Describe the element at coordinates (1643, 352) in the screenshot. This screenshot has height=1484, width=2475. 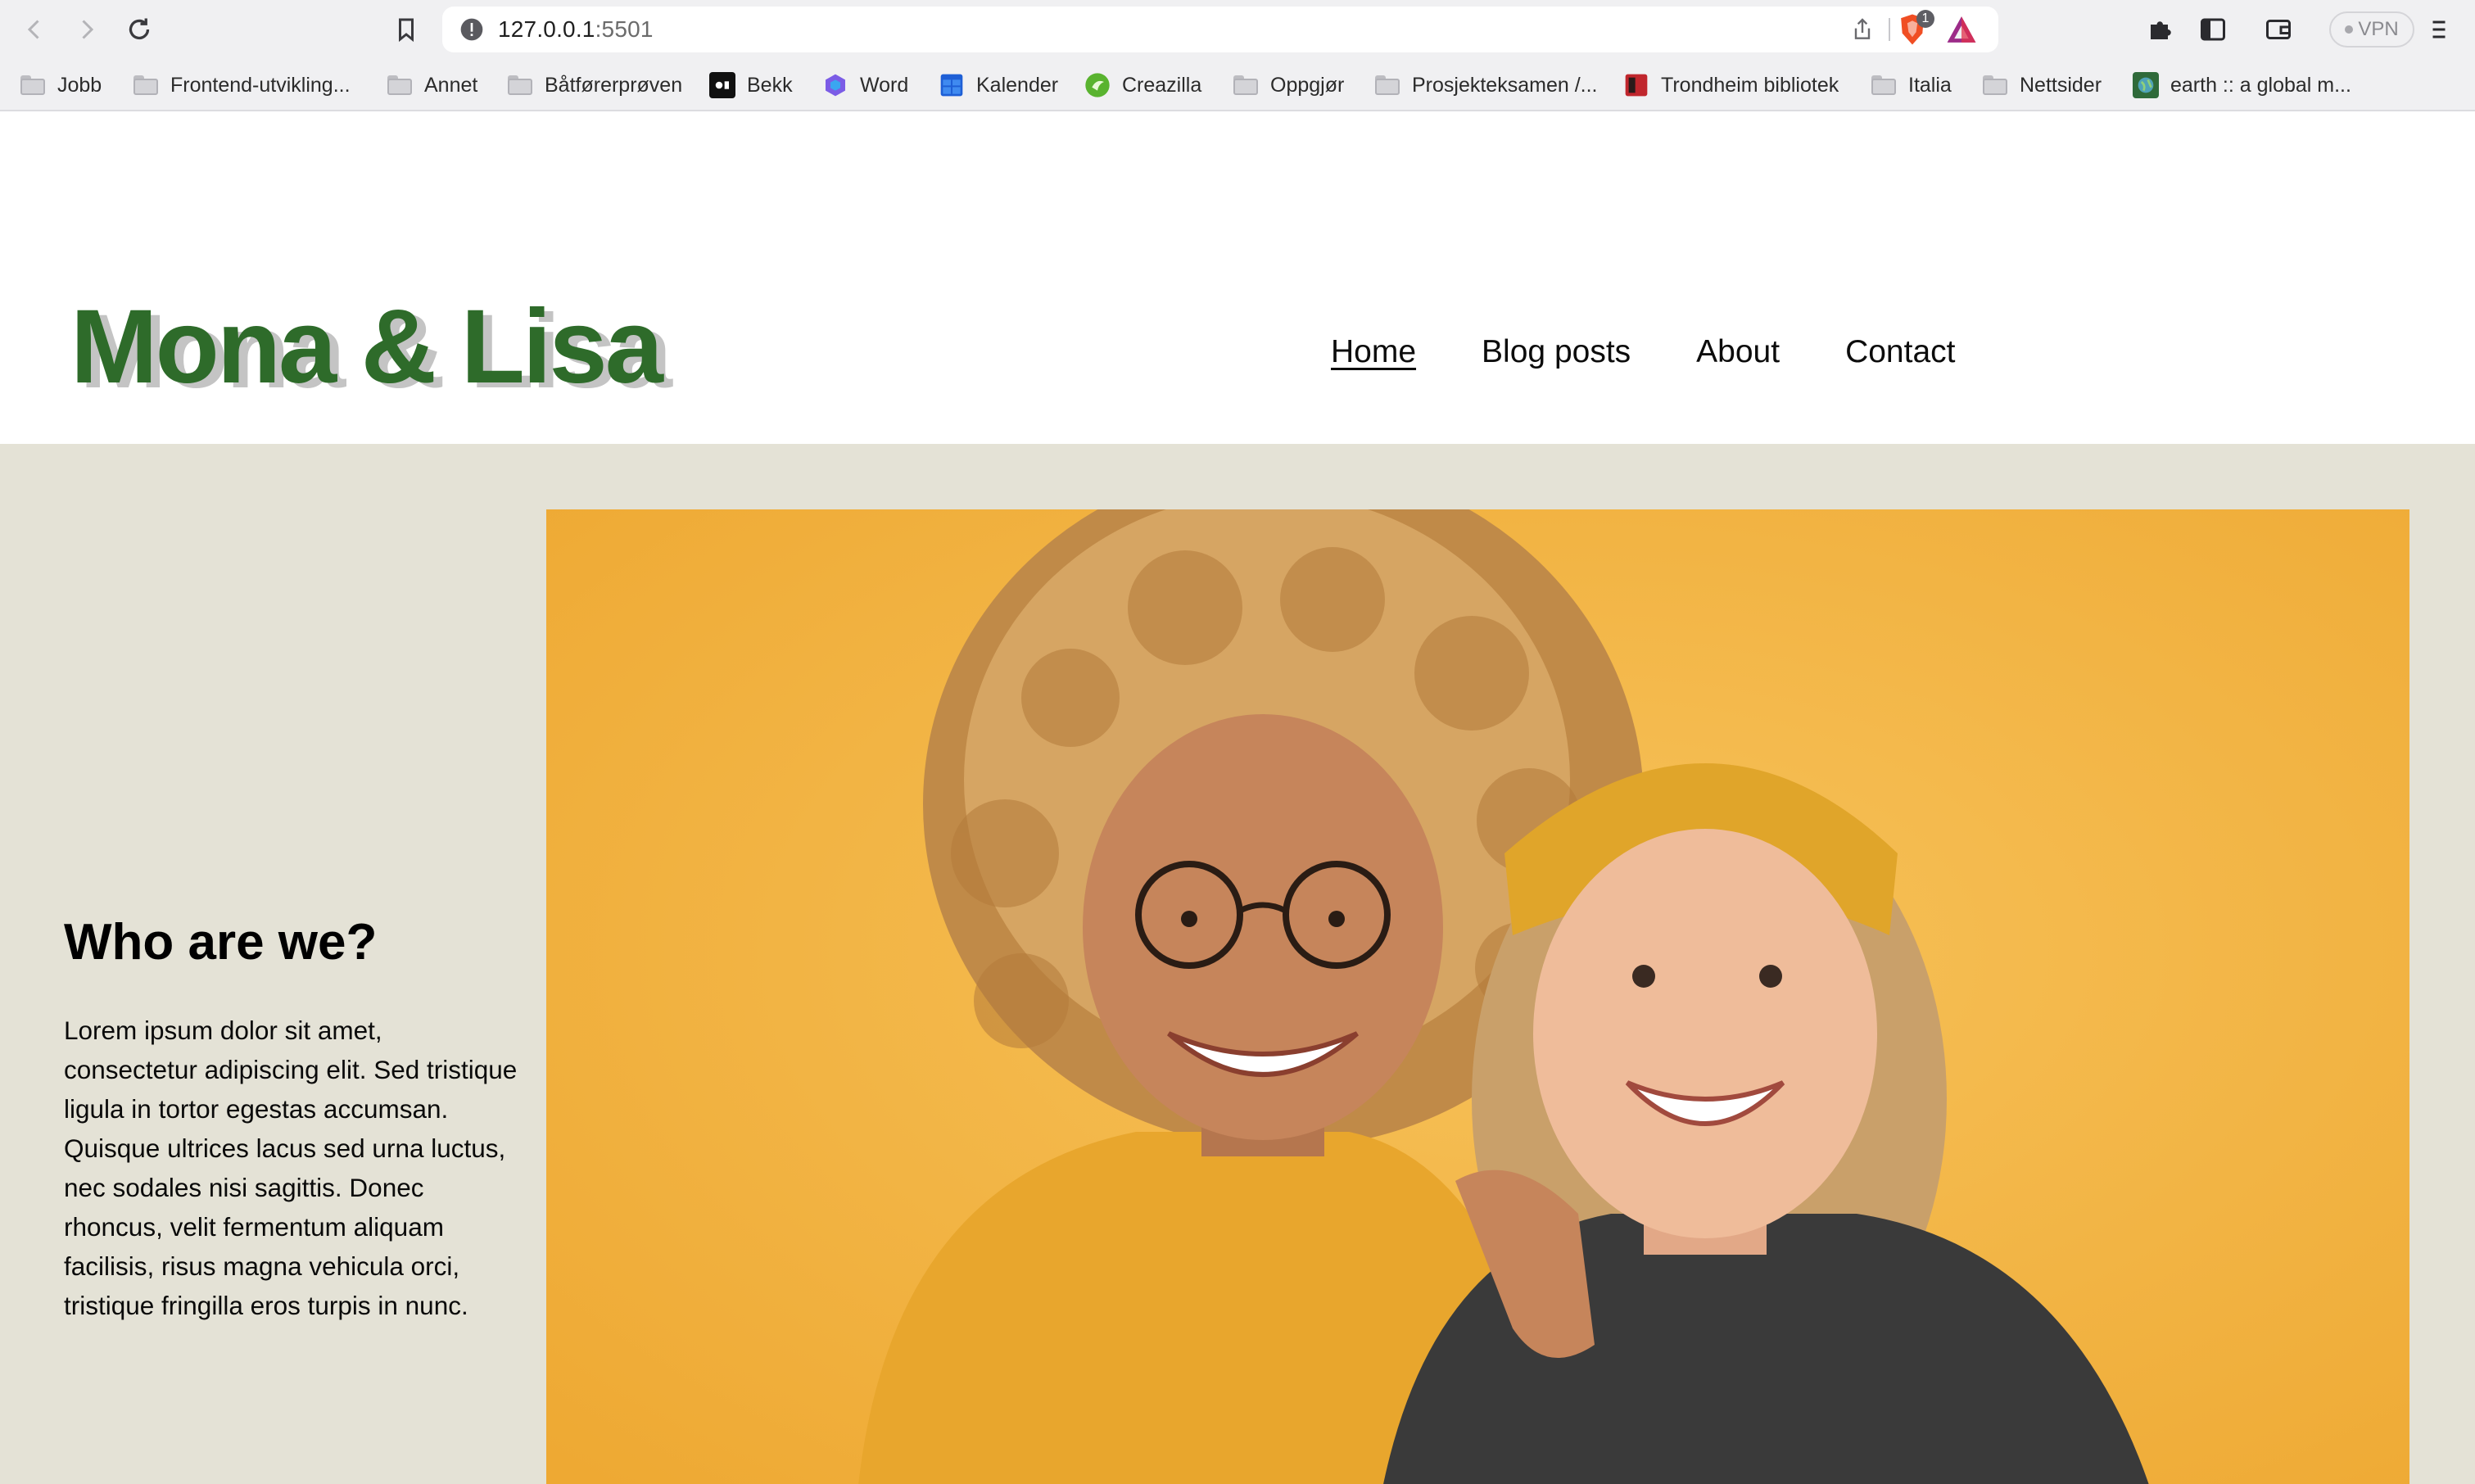
I see `main-nav: Home Blog posts About Contact` at that location.